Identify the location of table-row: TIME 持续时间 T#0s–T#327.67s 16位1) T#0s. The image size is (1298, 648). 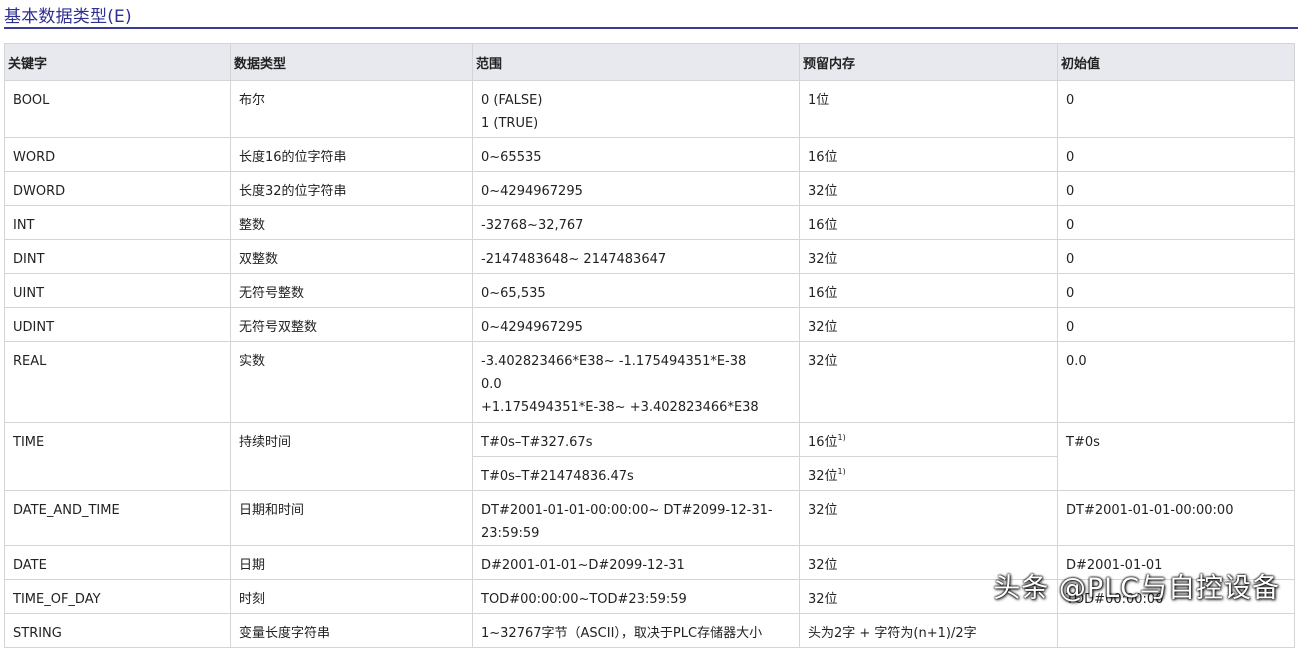
(649, 456).